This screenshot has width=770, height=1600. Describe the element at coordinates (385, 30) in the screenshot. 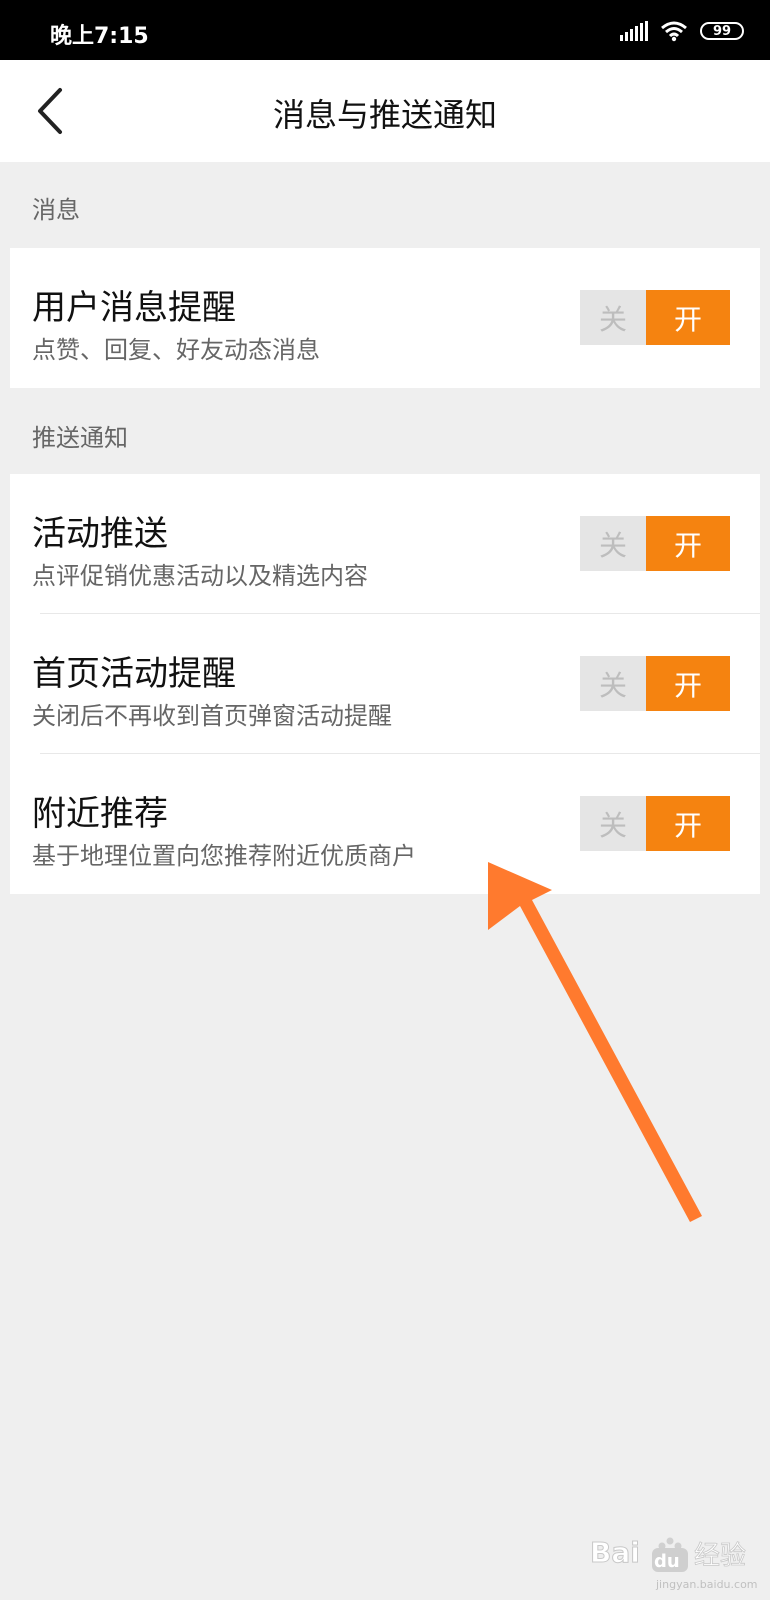

I see `status-bar: 晚上7:15 99` at that location.